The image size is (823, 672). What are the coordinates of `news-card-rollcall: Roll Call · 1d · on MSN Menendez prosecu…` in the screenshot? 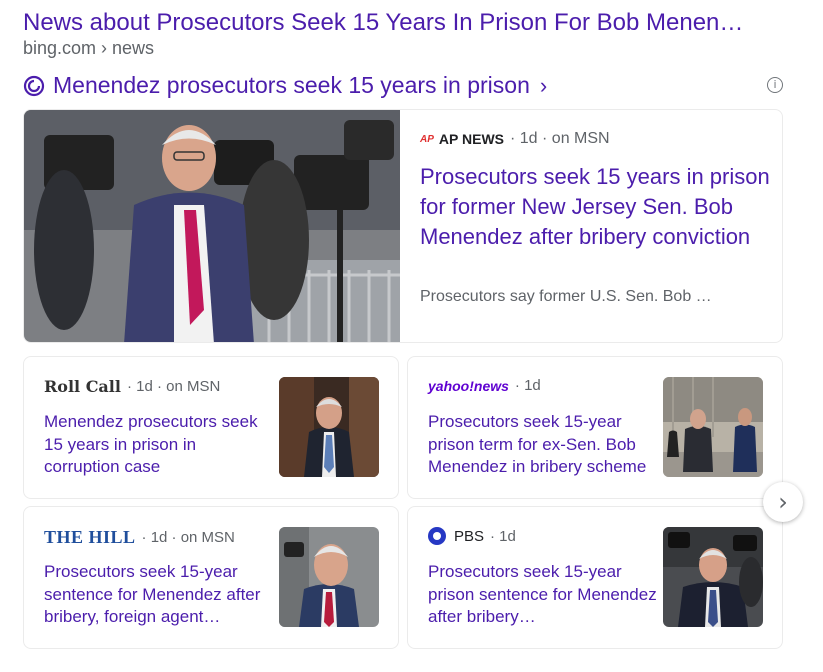 It's located at (211, 427).